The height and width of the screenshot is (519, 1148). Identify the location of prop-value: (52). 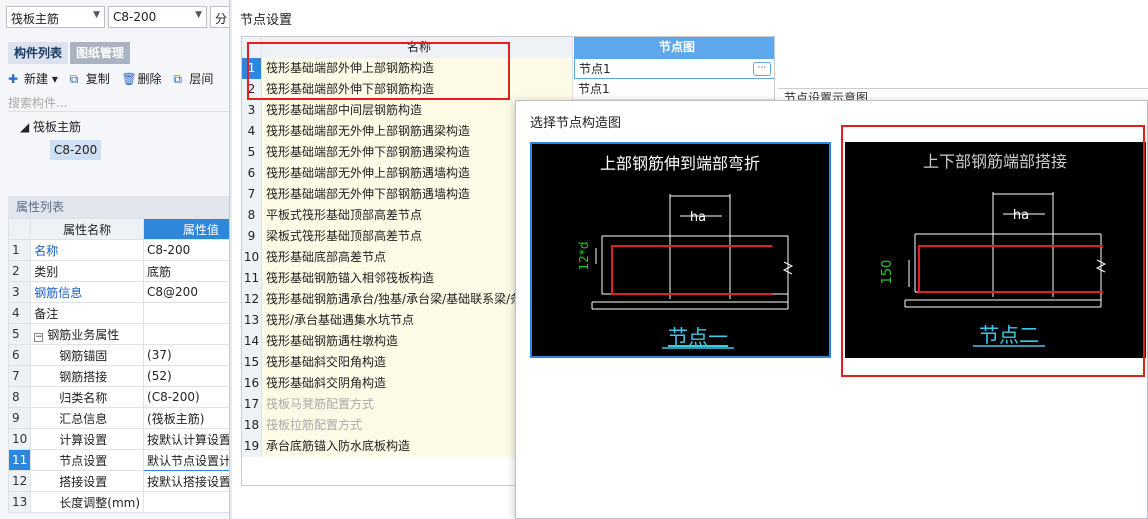
(186, 376).